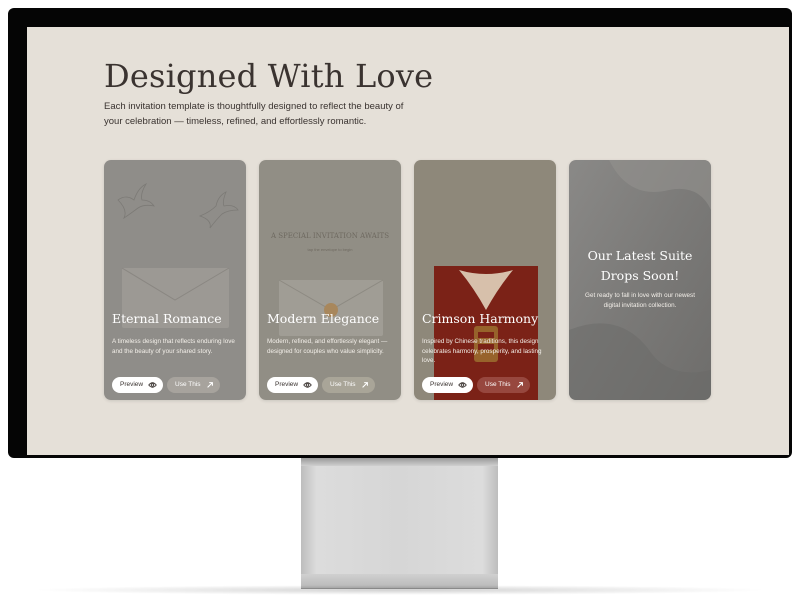  I want to click on card-background-image, so click(175, 280).